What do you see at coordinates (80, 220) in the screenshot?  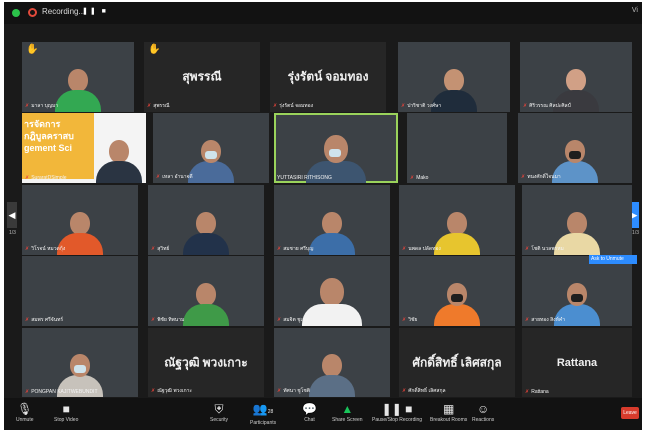 I see `participant-tile: ✗ วิโรจน์ หมวดกุ้ง` at bounding box center [80, 220].